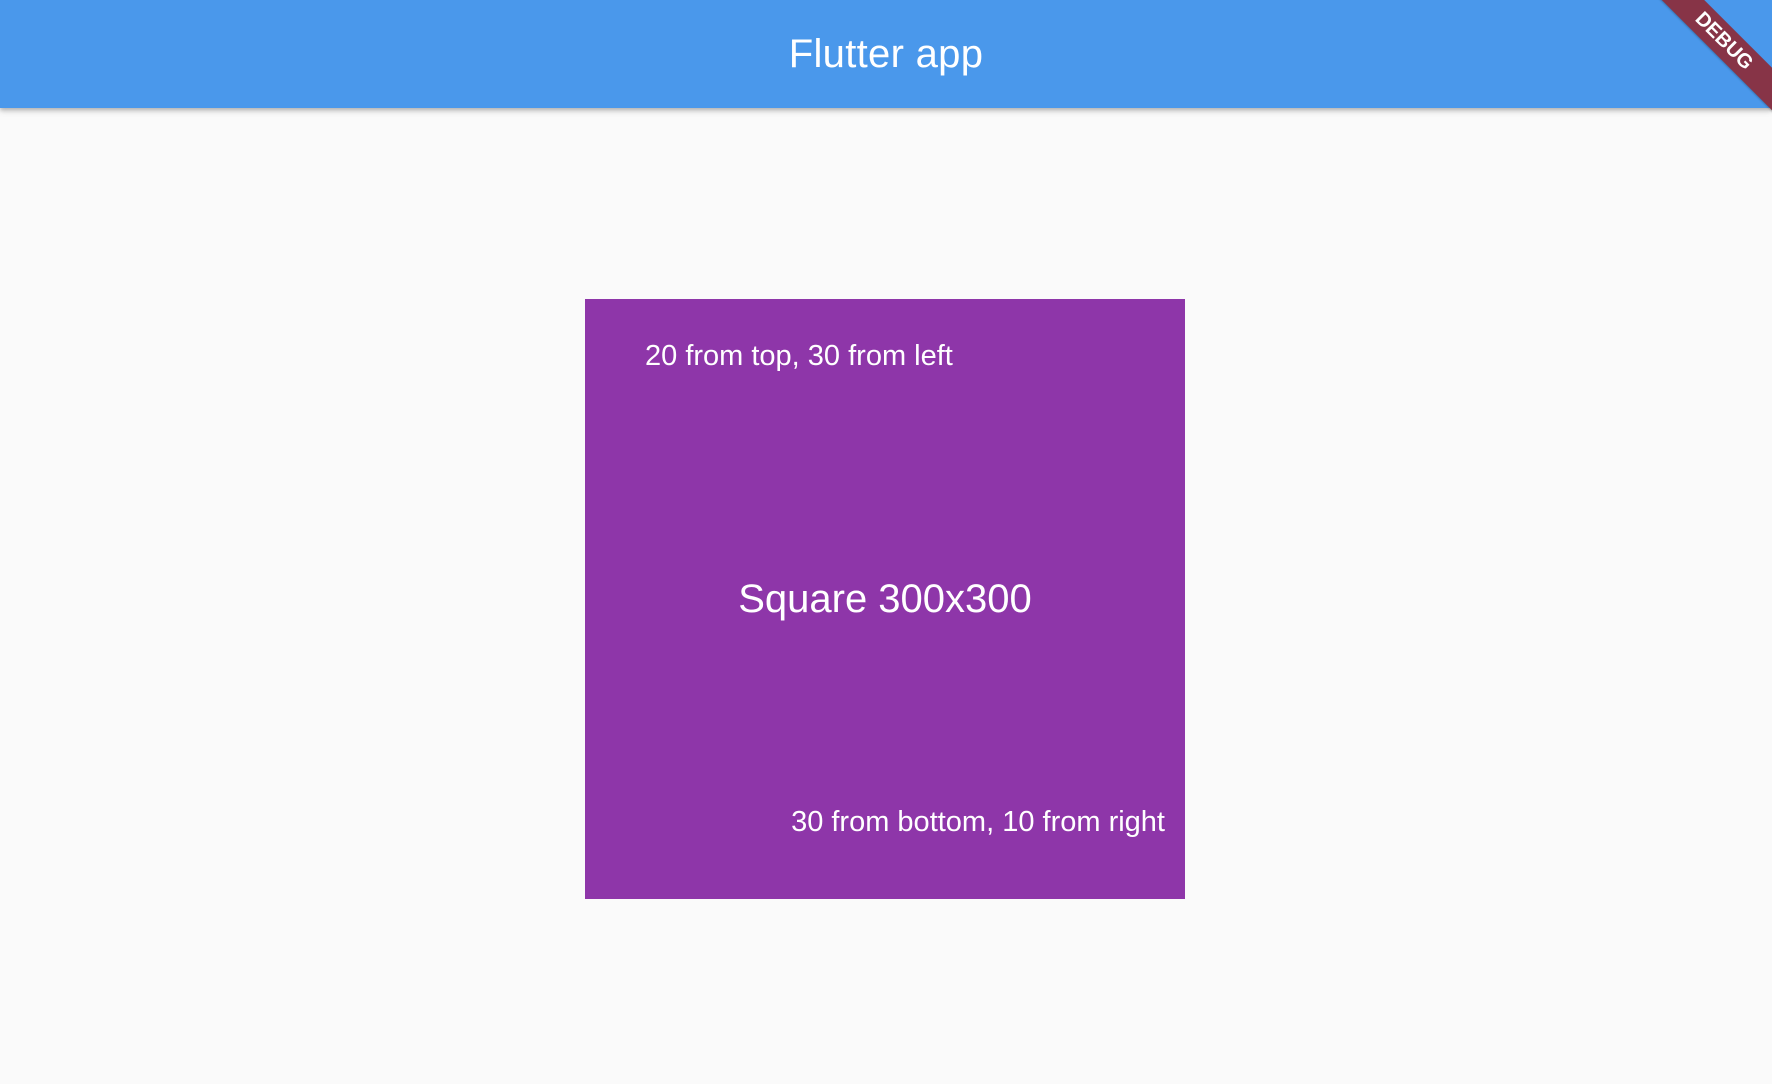 Image resolution: width=1772 pixels, height=1084 pixels. I want to click on center-label: Square 300x300, so click(885, 599).